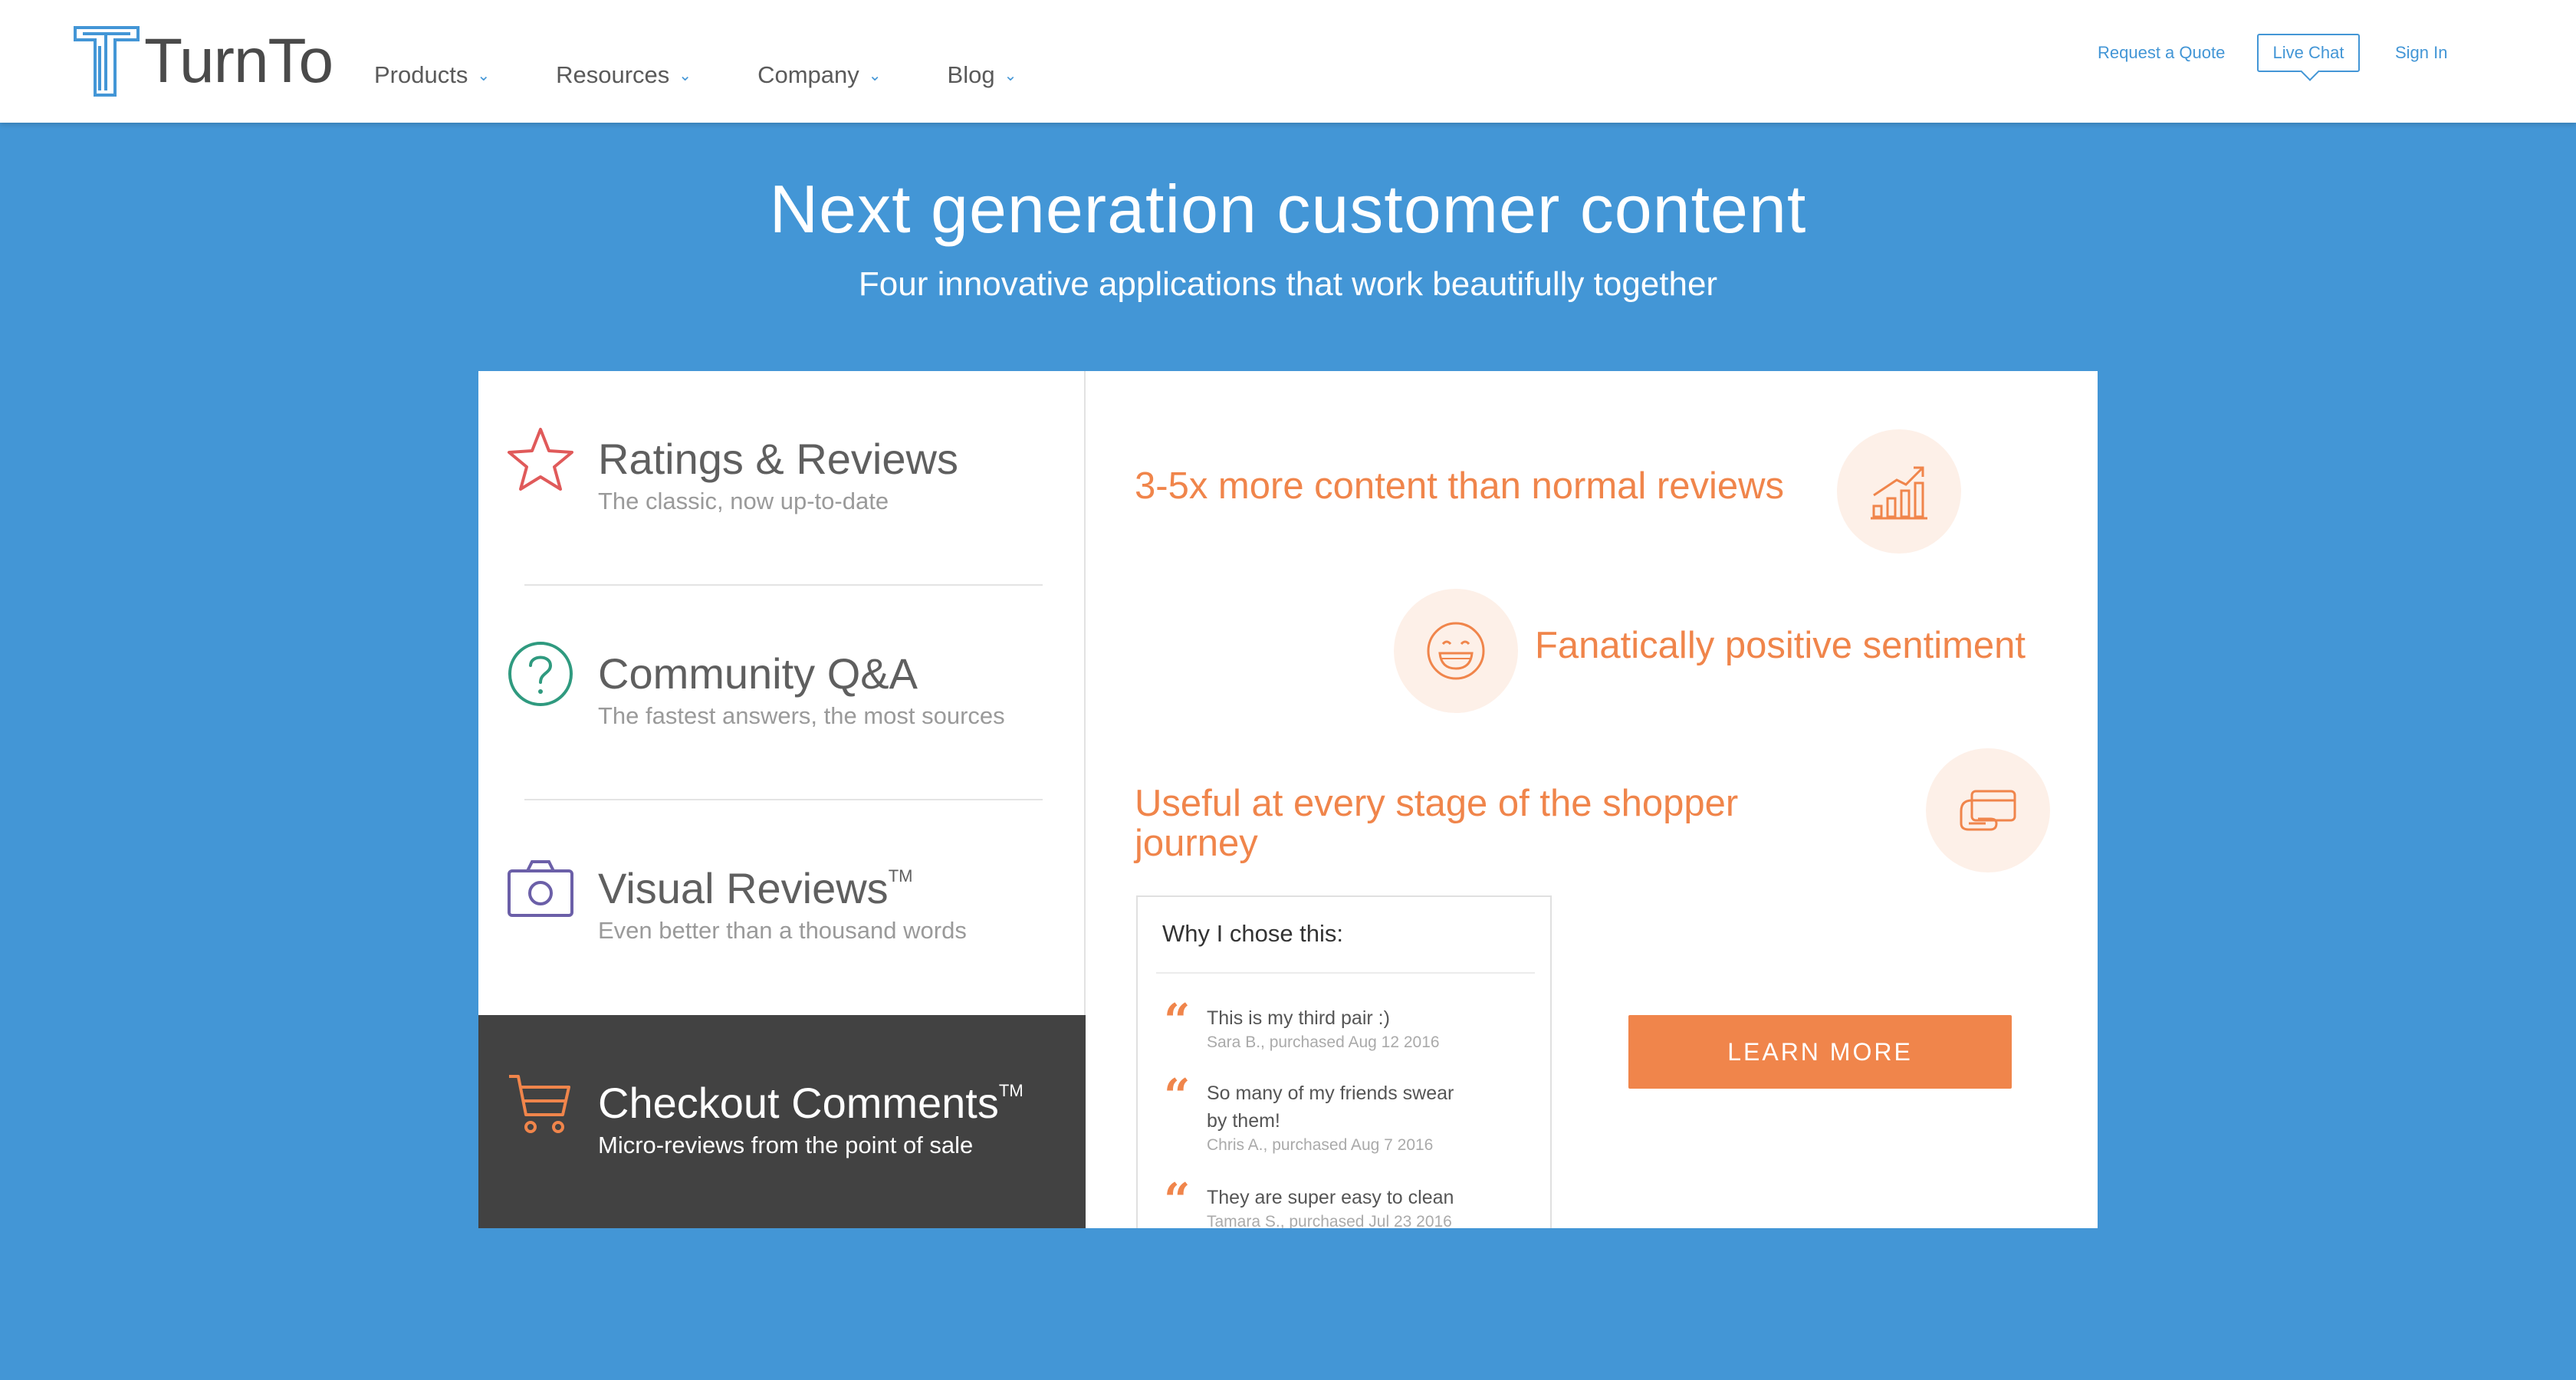 This screenshot has width=2576, height=1380. What do you see at coordinates (744, 501) in the screenshot?
I see `product-subtitle: The classic, now up-to-date` at bounding box center [744, 501].